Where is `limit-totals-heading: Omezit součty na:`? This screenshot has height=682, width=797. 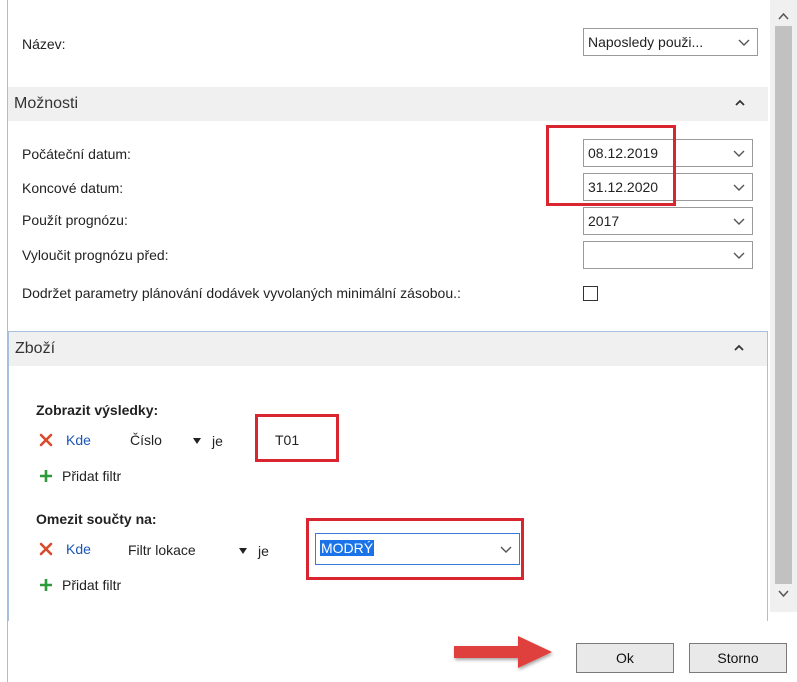
limit-totals-heading: Omezit součty na: is located at coordinates (96, 519).